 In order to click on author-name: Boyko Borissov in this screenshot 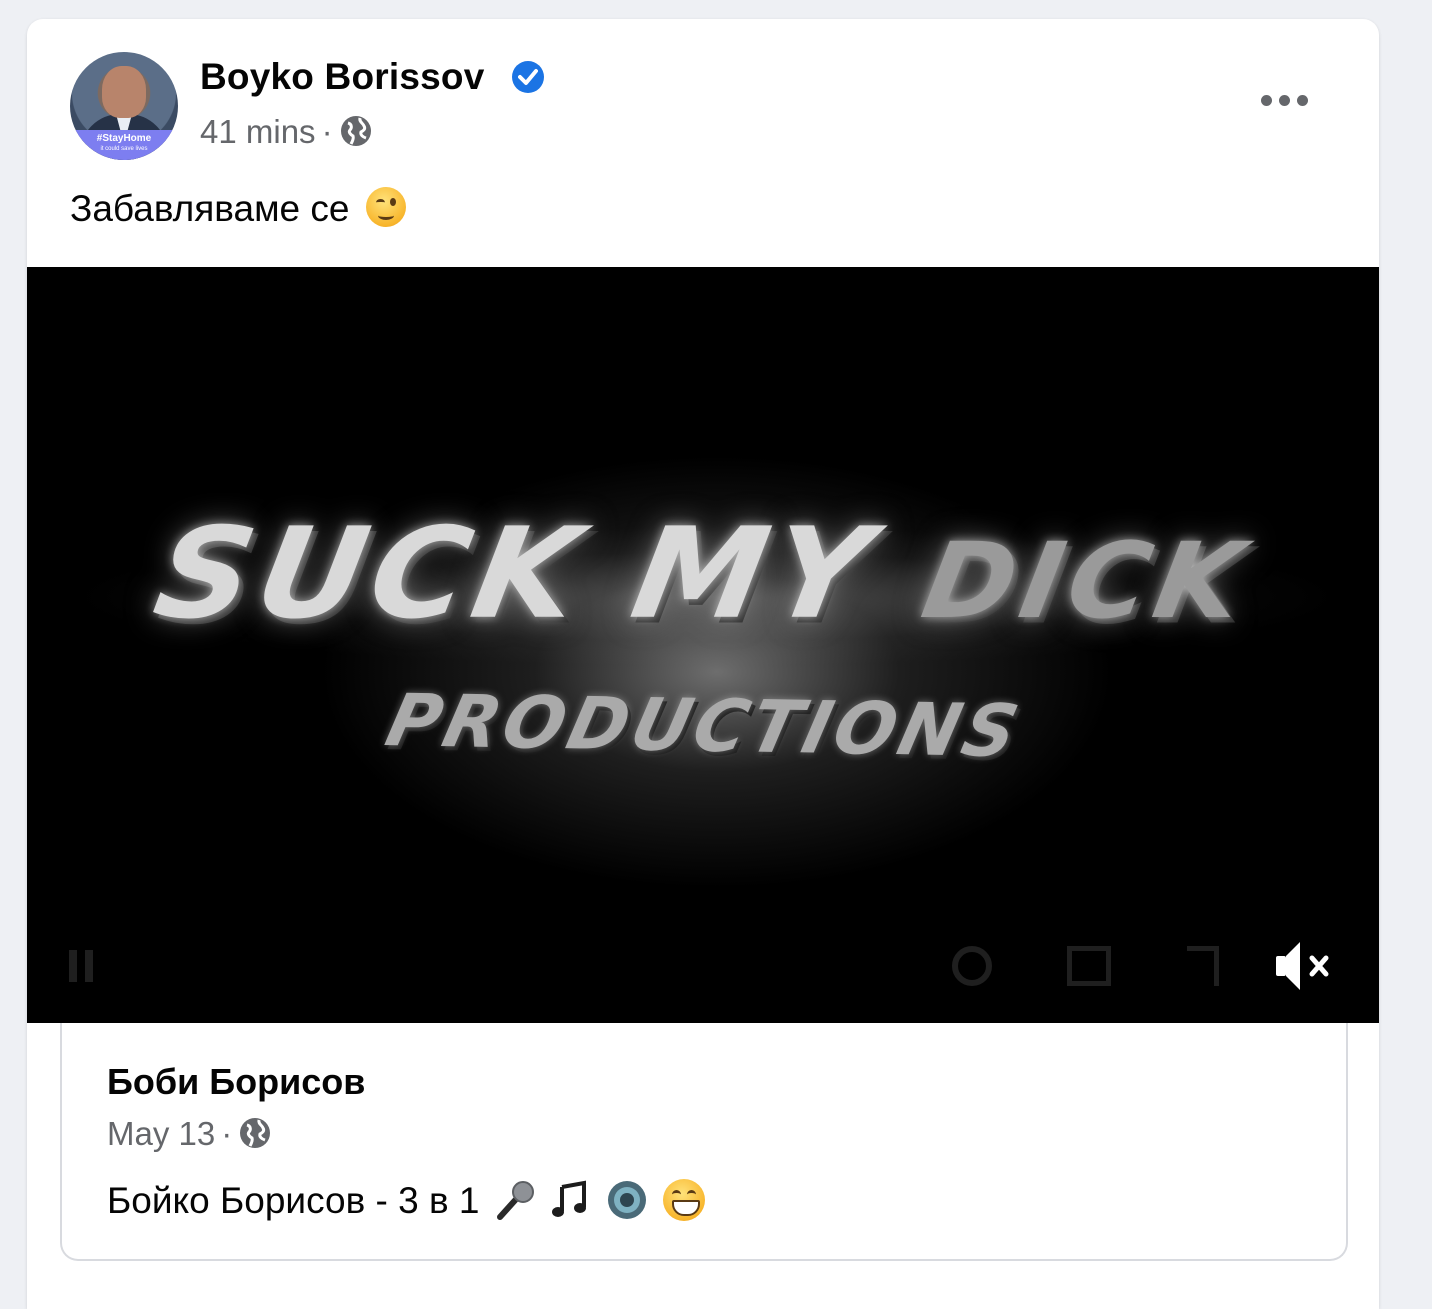, I will do `click(342, 77)`.